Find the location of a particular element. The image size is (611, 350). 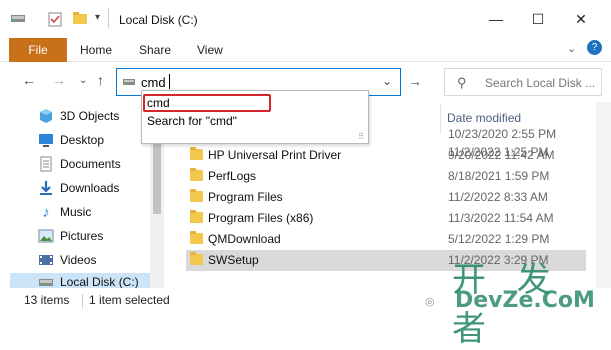

ribbon-expand-icon: ⌄ is located at coordinates (571, 48).